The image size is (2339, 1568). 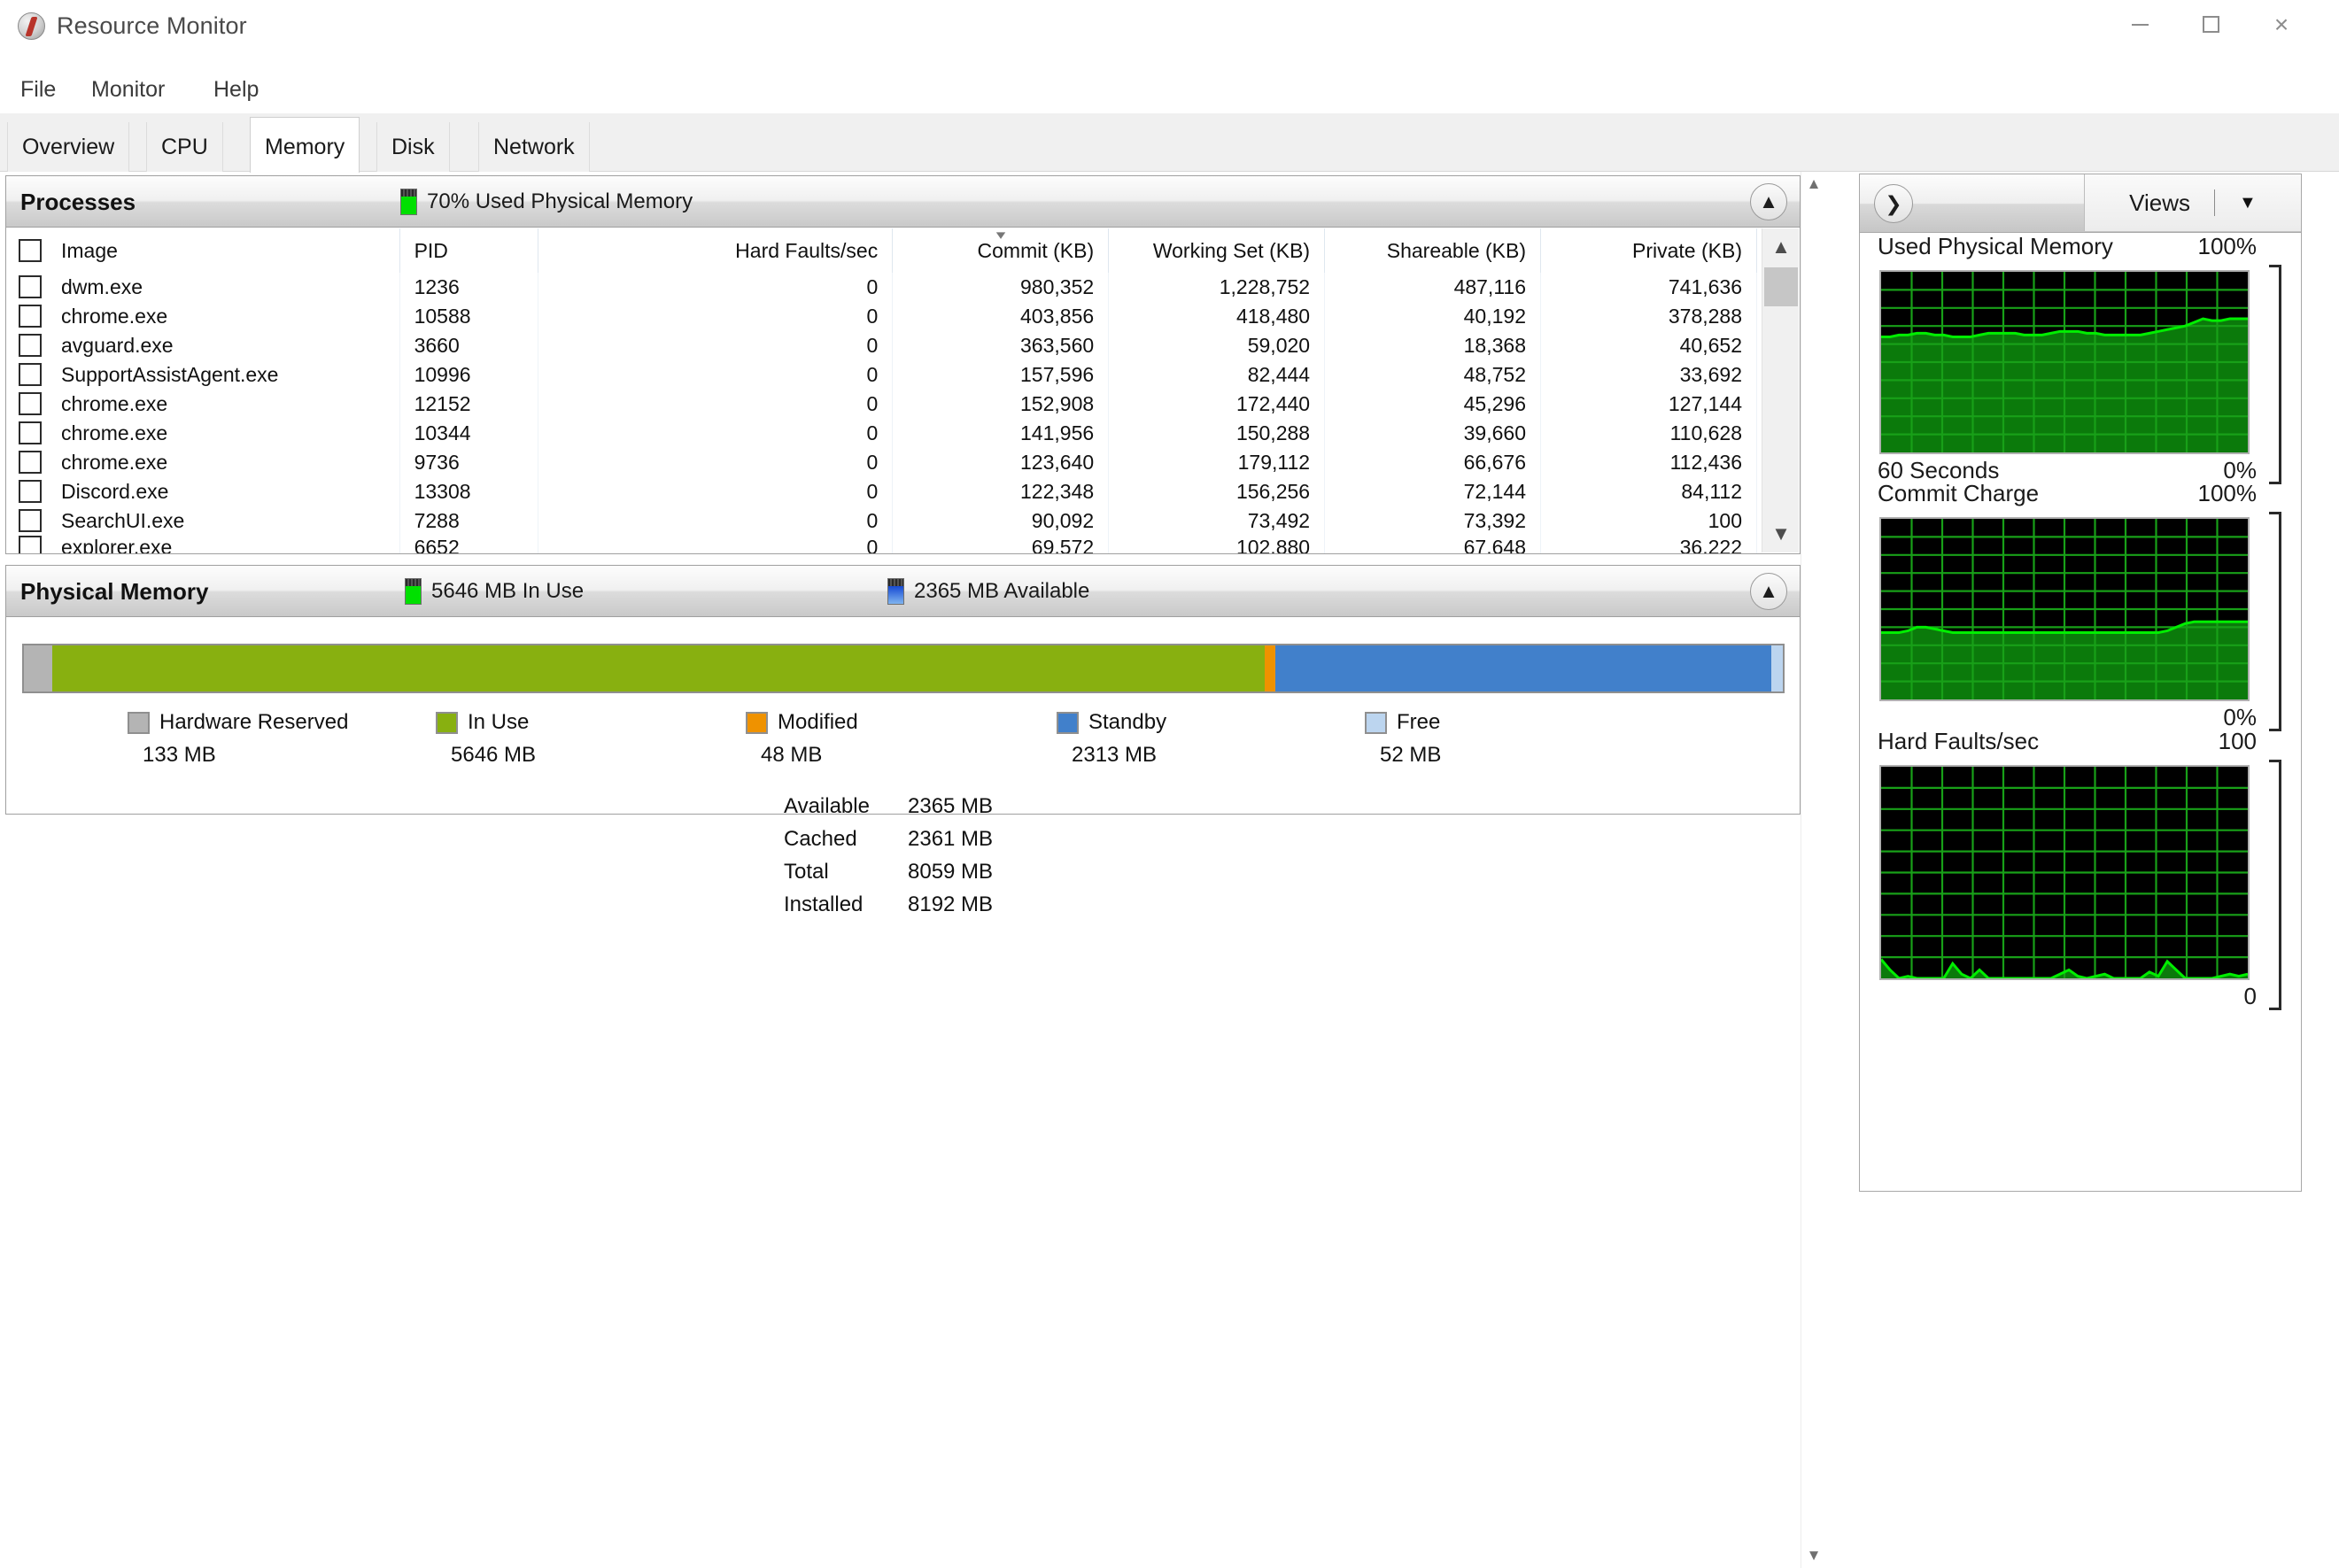 I want to click on process-name: Discord.exe, so click(x=115, y=491).